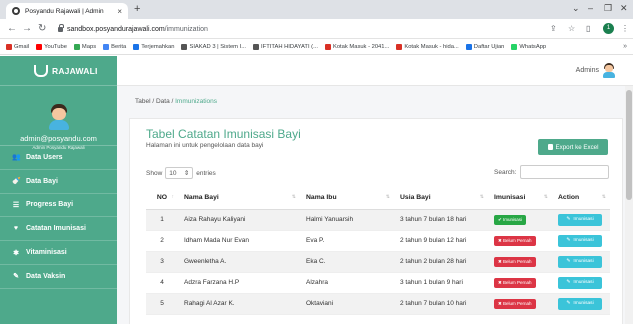 This screenshot has height=324, width=633. What do you see at coordinates (58, 229) in the screenshot?
I see `sidebar-item-catatan-imunisasi: ♥ Catatan Imunisasi` at bounding box center [58, 229].